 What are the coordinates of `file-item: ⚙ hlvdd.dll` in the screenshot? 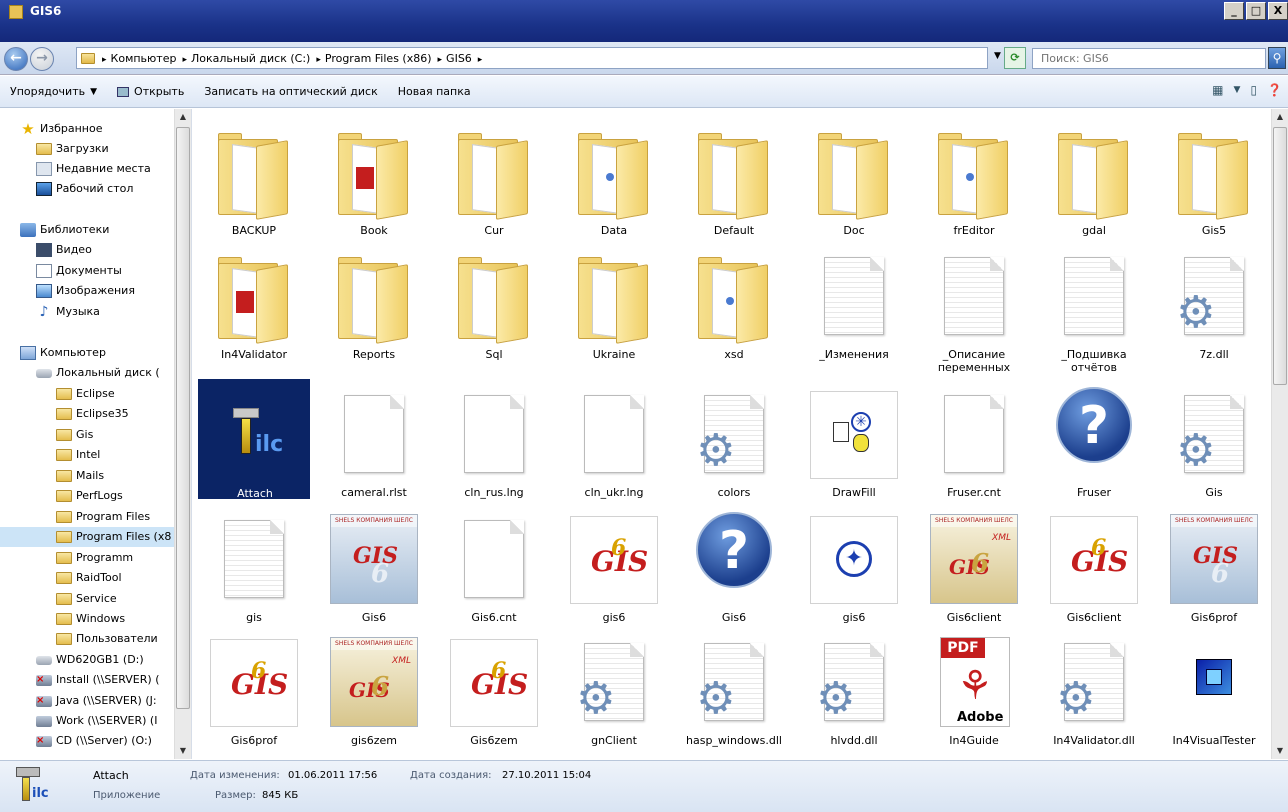 It's located at (854, 687).